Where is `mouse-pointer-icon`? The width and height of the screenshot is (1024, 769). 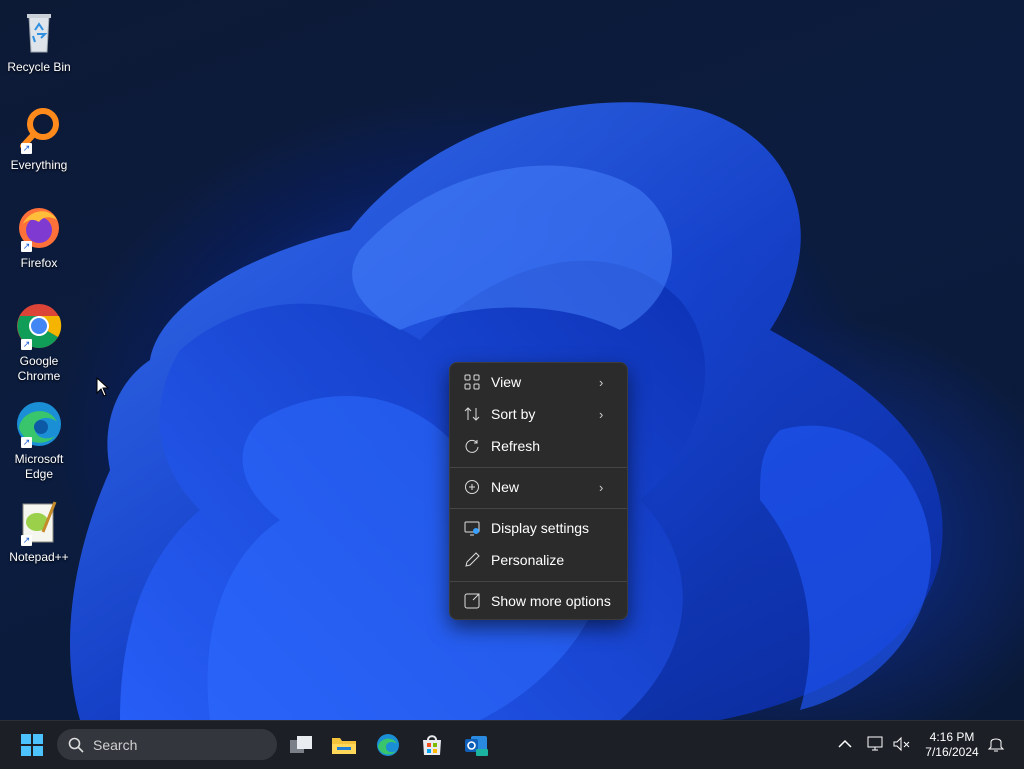
mouse-pointer-icon is located at coordinates (103, 387).